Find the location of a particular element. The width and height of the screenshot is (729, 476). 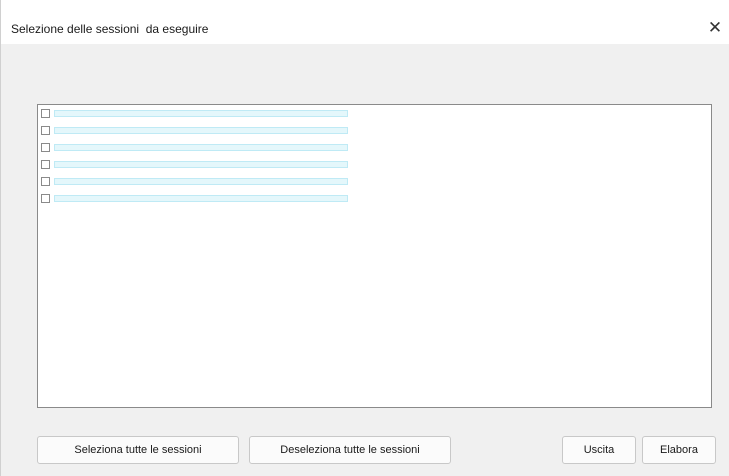

deselect-all-button: Deseleziona tutte le sessioni is located at coordinates (350, 450).